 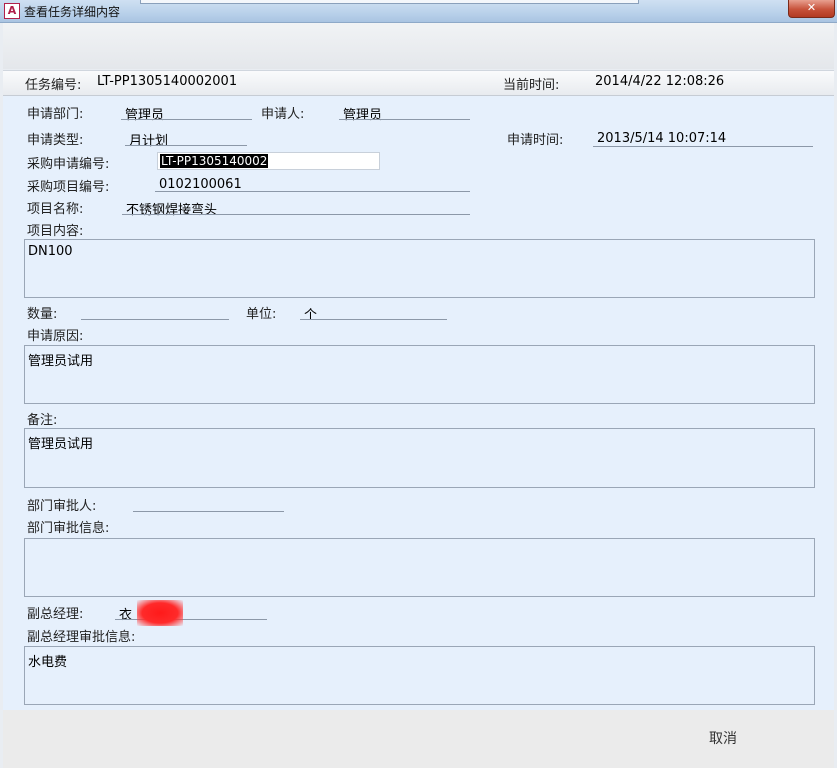 What do you see at coordinates (172, 210) in the screenshot?
I see `item-name-value: 不锈钢焊接弯头` at bounding box center [172, 210].